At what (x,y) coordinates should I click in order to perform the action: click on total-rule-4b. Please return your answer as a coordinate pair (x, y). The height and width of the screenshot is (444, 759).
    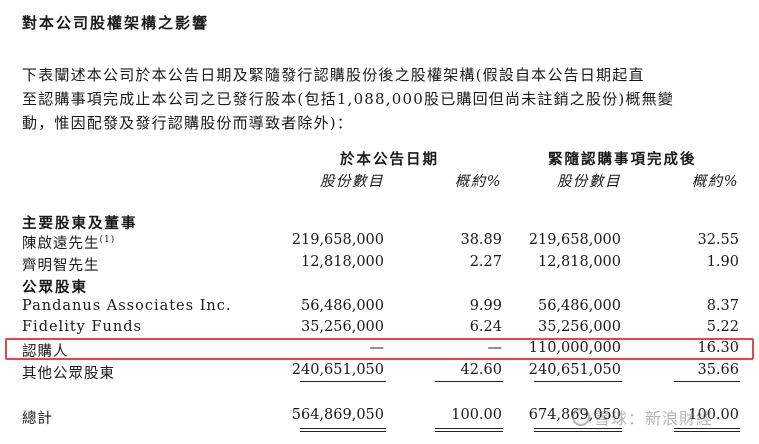
    Looking at the image, I should click on (707, 431).